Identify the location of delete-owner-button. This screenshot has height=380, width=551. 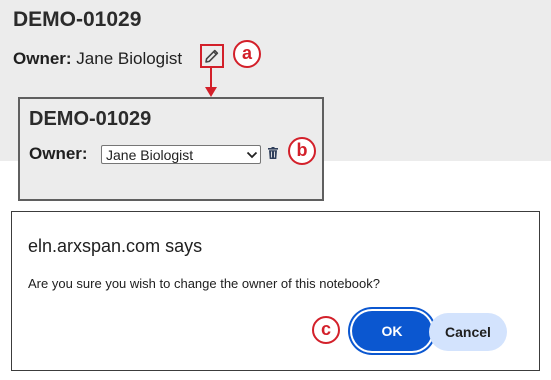
(273, 153).